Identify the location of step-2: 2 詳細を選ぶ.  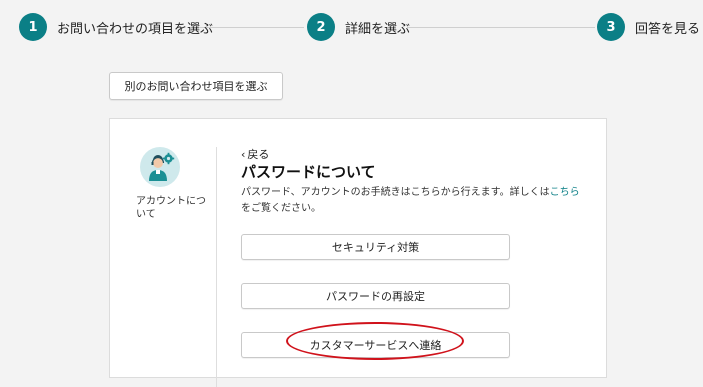
(358, 27).